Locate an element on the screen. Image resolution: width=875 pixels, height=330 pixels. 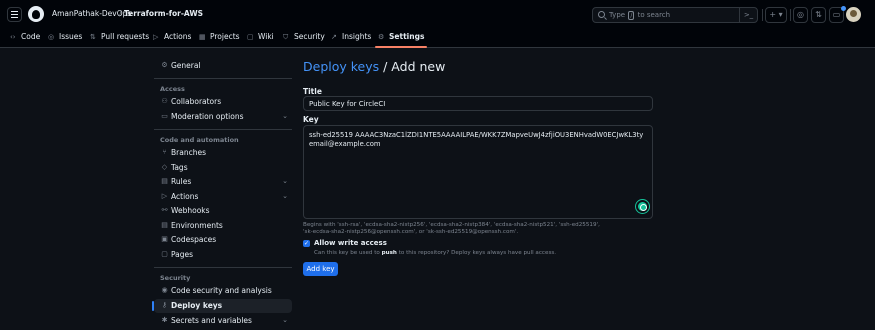
search-input: Type / to search >_ is located at coordinates (675, 15).